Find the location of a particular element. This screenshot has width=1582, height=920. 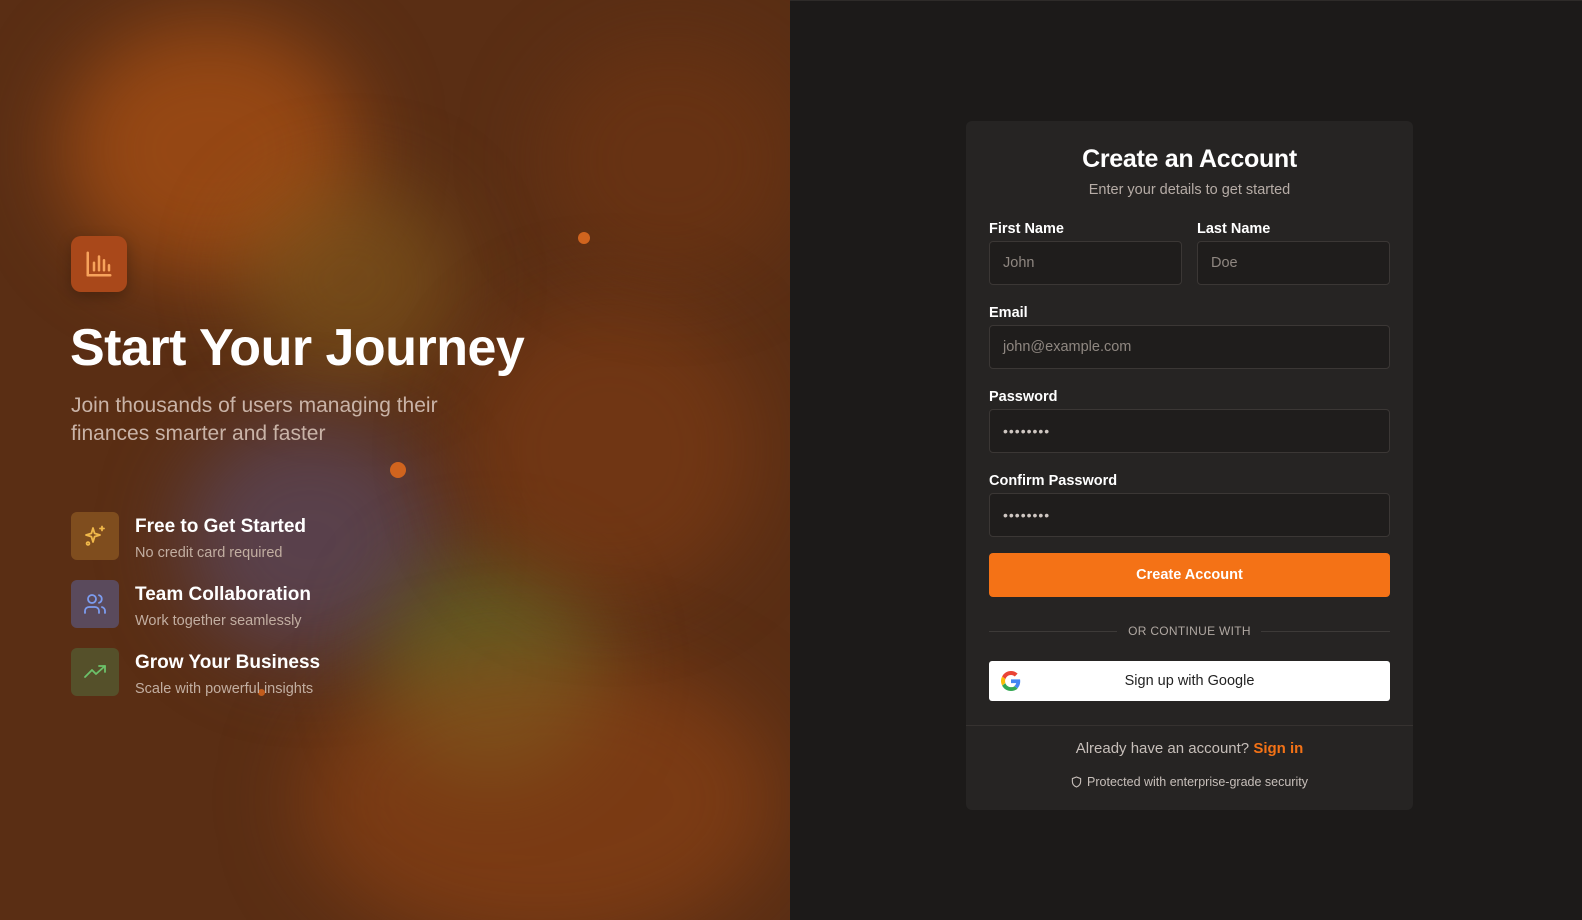

security-note-text: Protected with enterprise-grade security is located at coordinates (1197, 782).